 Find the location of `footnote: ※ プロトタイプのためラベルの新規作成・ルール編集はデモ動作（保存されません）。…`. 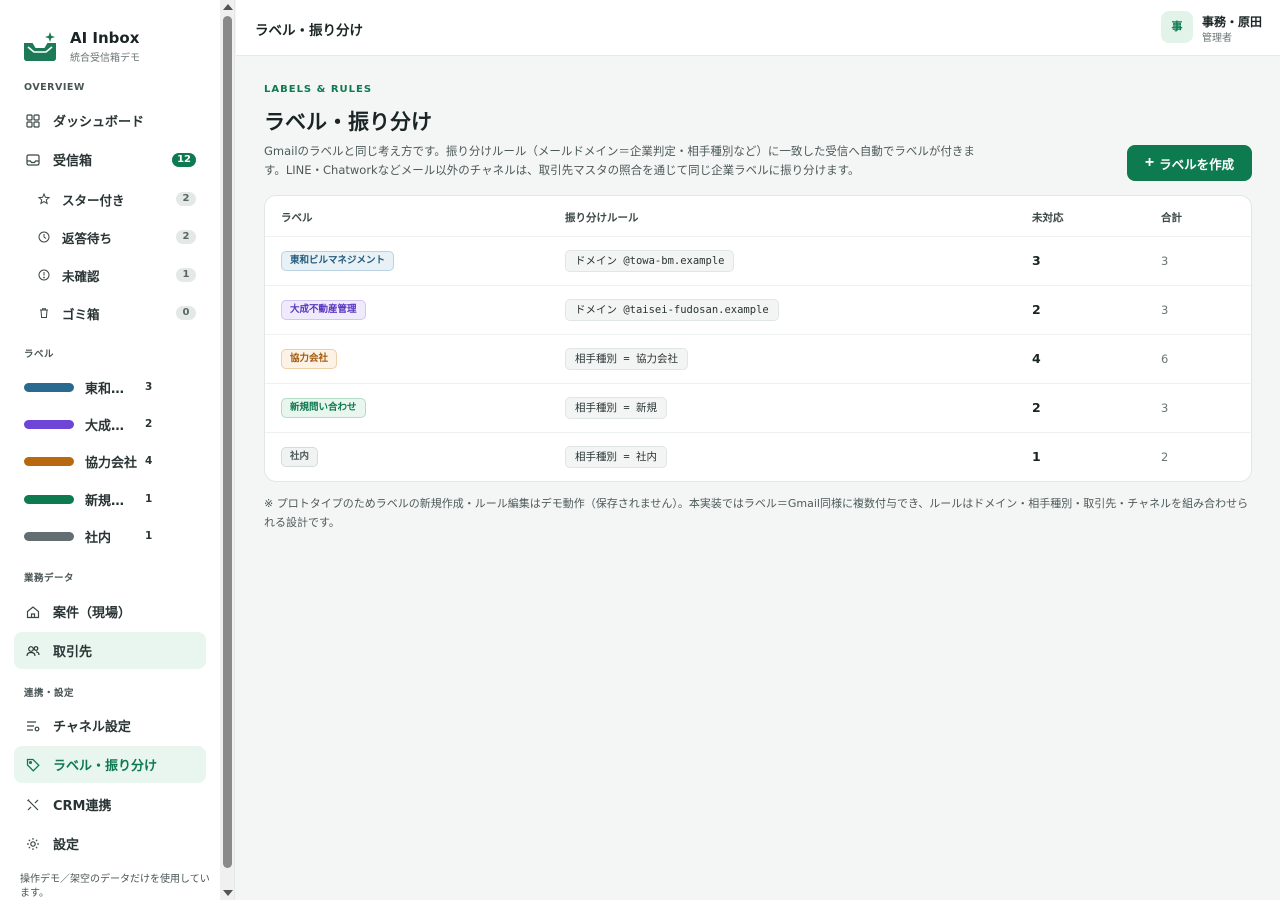

footnote: ※ プロトタイプのためラベルの新規作成・ルール編集はデモ動作（保存されません）。… is located at coordinates (756, 513).